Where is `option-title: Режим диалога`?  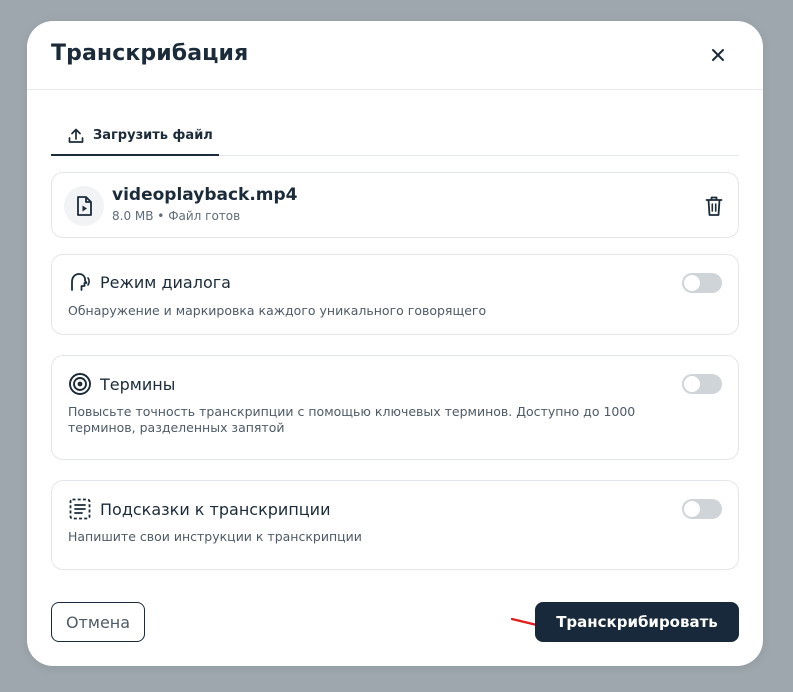
option-title: Режим диалога is located at coordinates (165, 282).